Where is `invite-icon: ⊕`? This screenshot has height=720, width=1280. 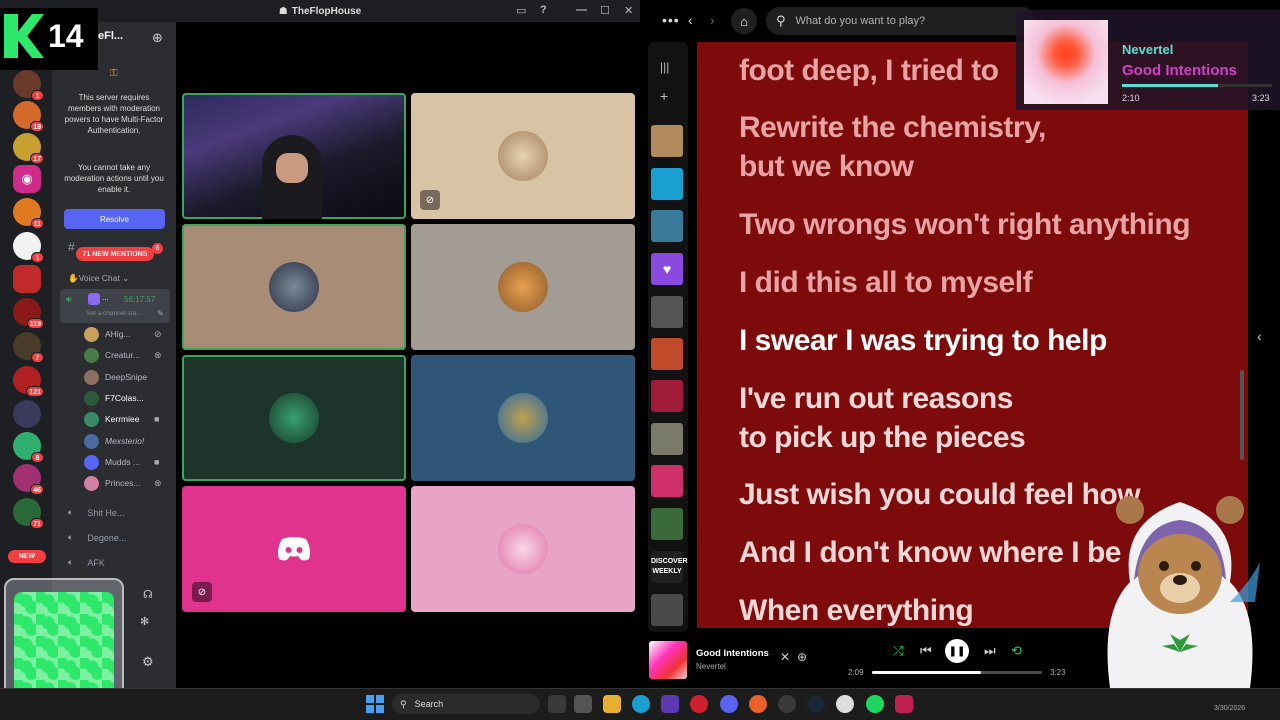 invite-icon: ⊕ is located at coordinates (157, 38).